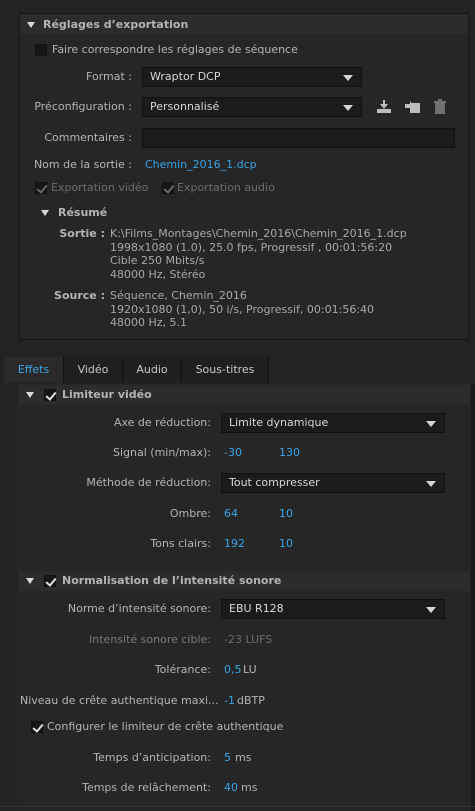 This screenshot has width=475, height=811. I want to click on reduction-axis-value: Limite dynamique, so click(279, 422).